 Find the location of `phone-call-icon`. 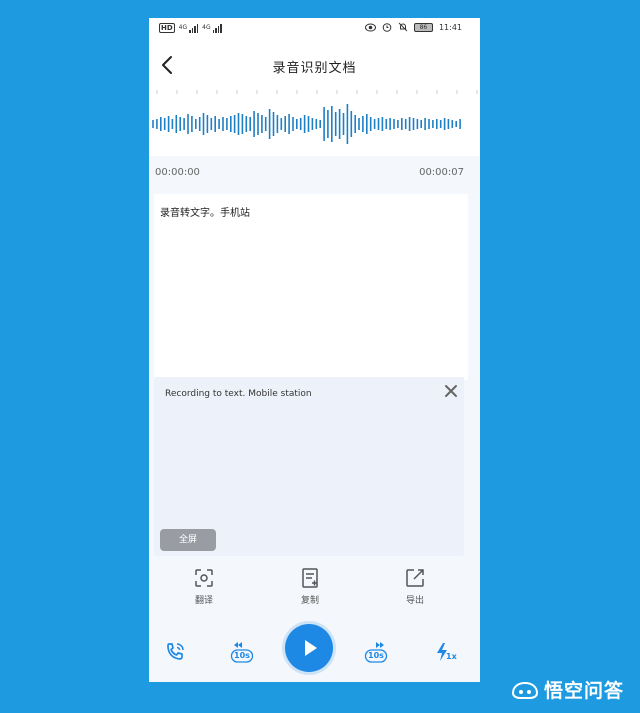

phone-call-icon is located at coordinates (175, 651).